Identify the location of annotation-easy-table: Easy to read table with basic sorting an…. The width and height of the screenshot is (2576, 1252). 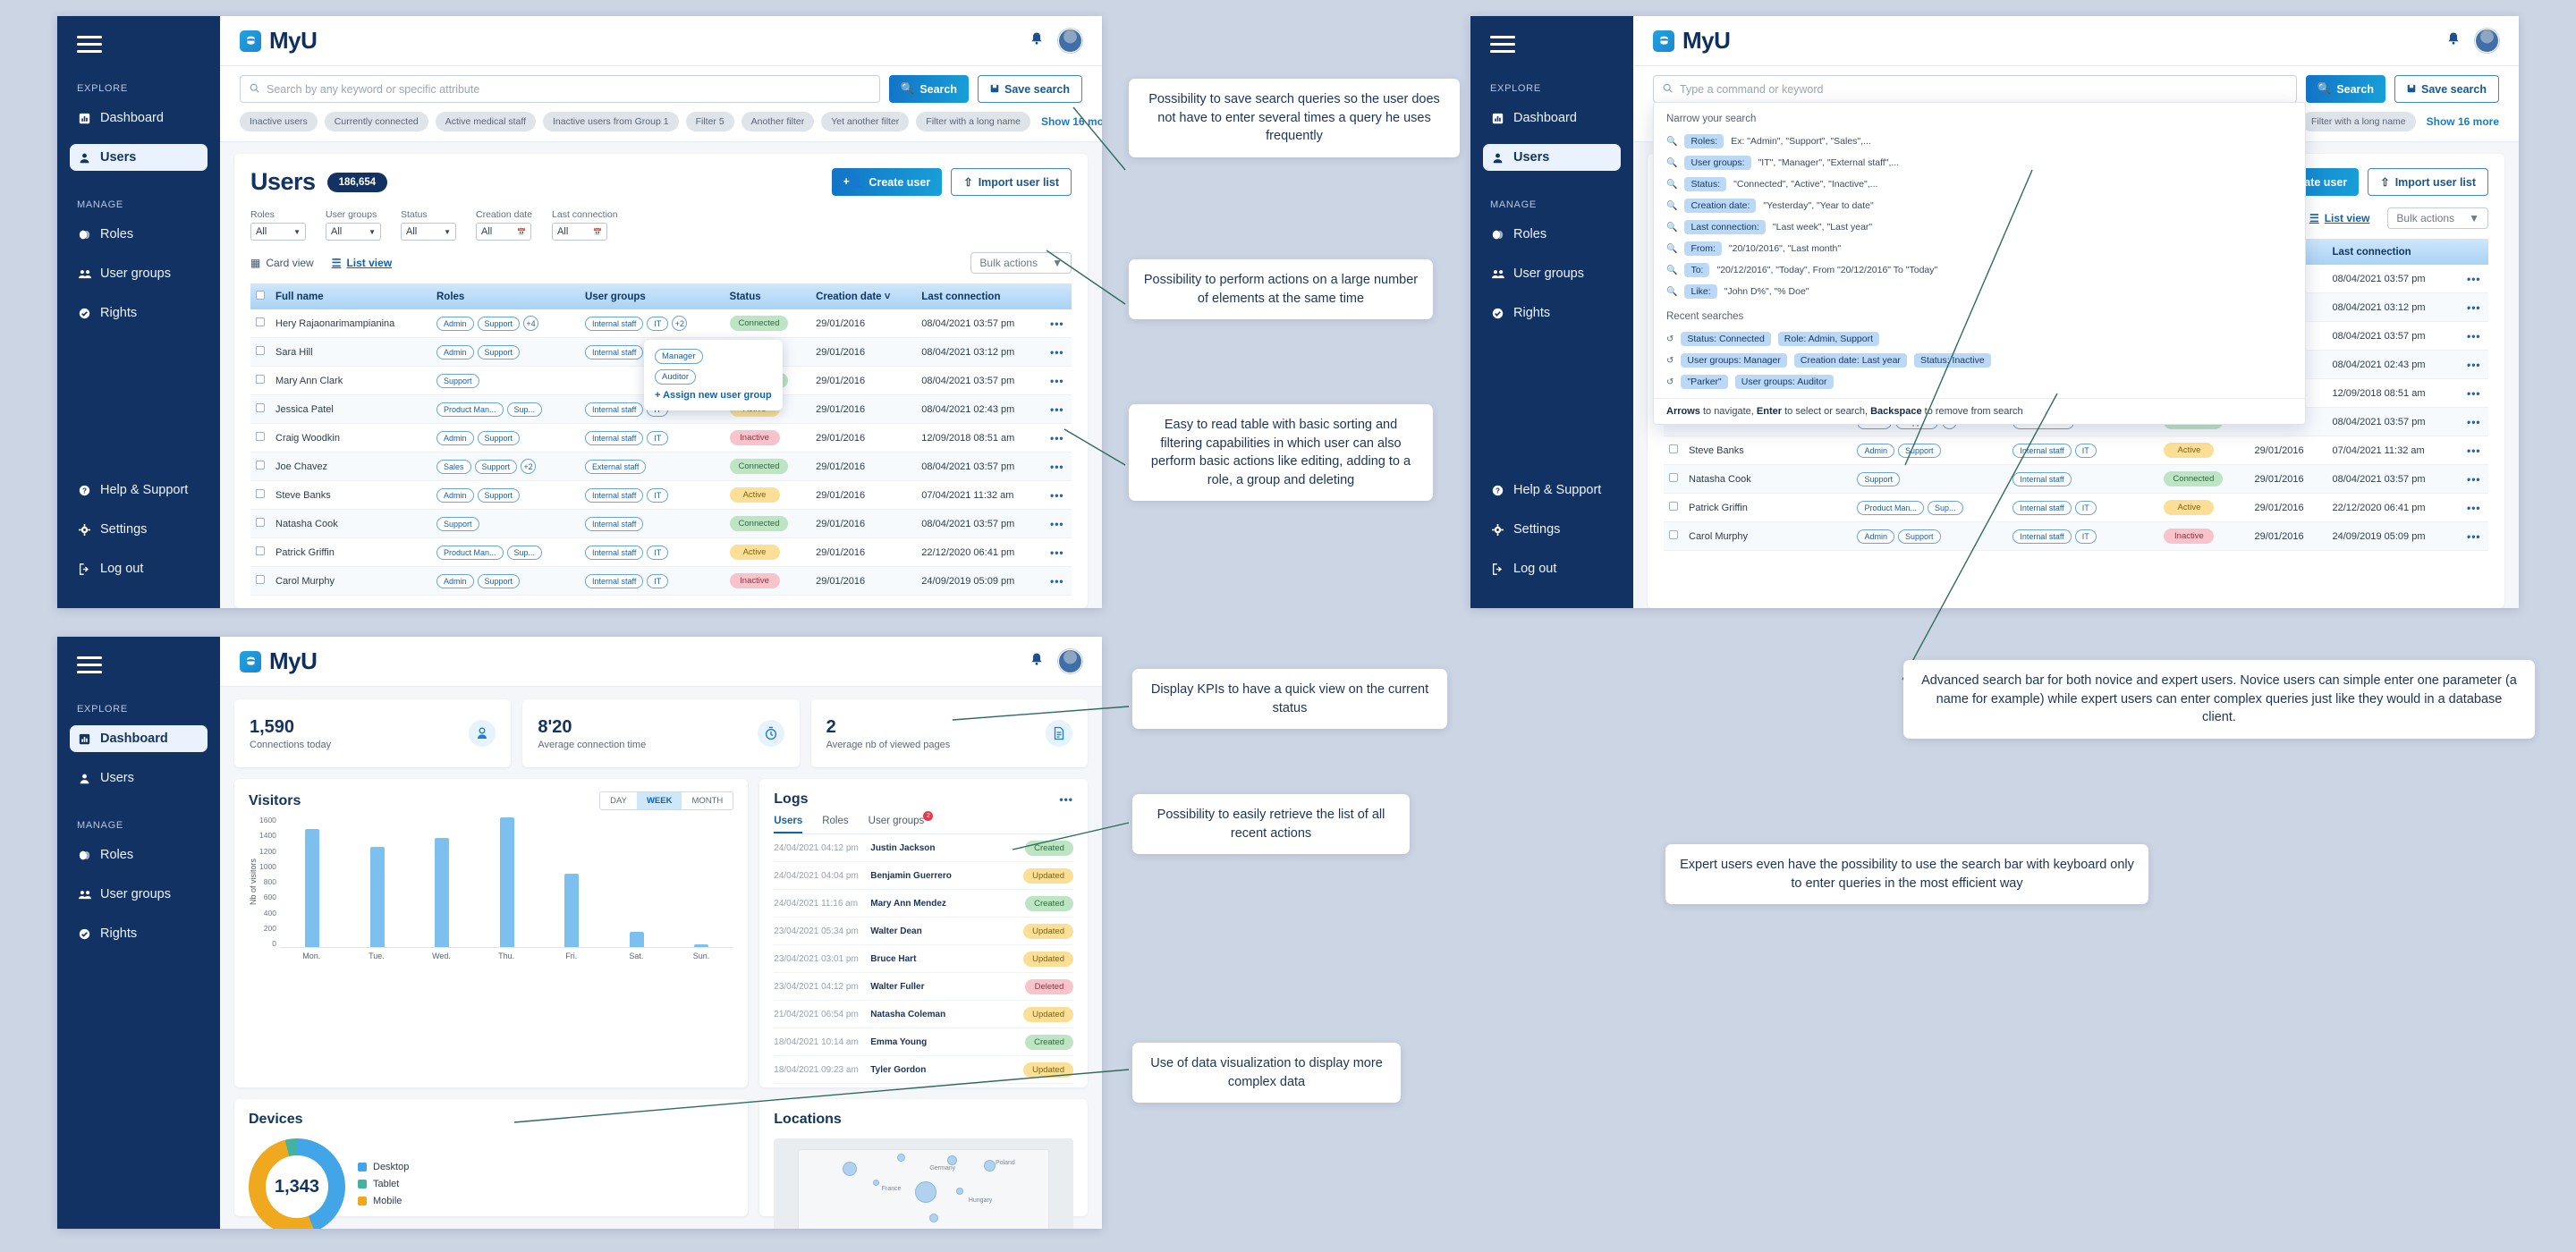
(1281, 453).